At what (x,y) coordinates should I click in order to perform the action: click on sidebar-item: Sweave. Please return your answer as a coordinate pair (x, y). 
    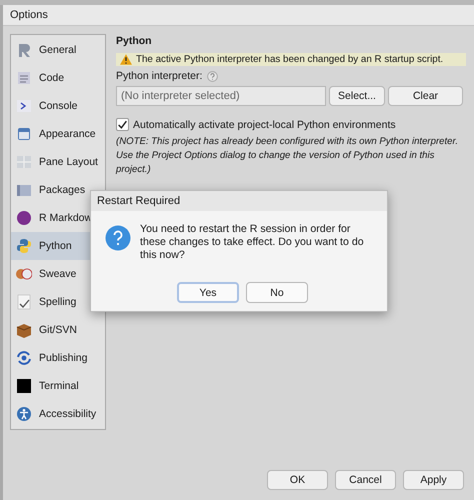
    Looking at the image, I should click on (44, 274).